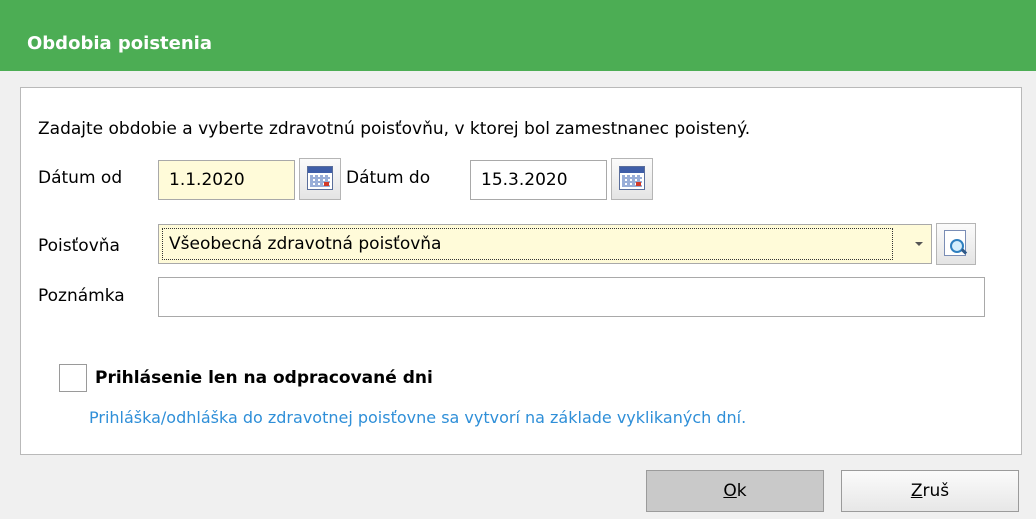 The width and height of the screenshot is (1036, 519). What do you see at coordinates (73, 378) in the screenshot?
I see `worked-days-checkbox` at bounding box center [73, 378].